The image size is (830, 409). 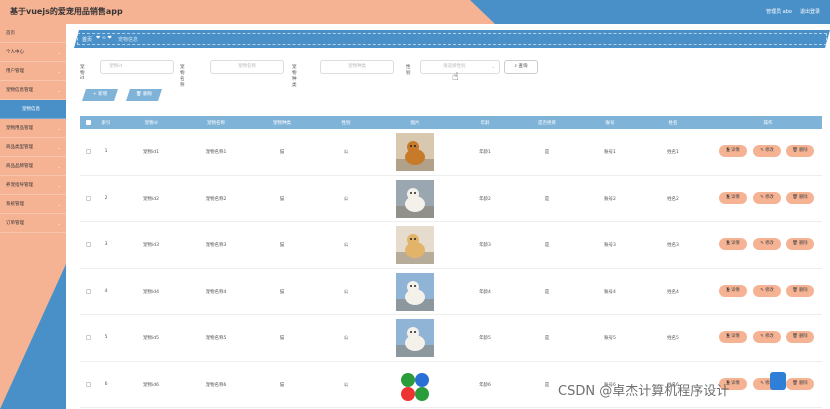 I want to click on sidebar-item: 宠物信息管理 ⌄, so click(x=33, y=90).